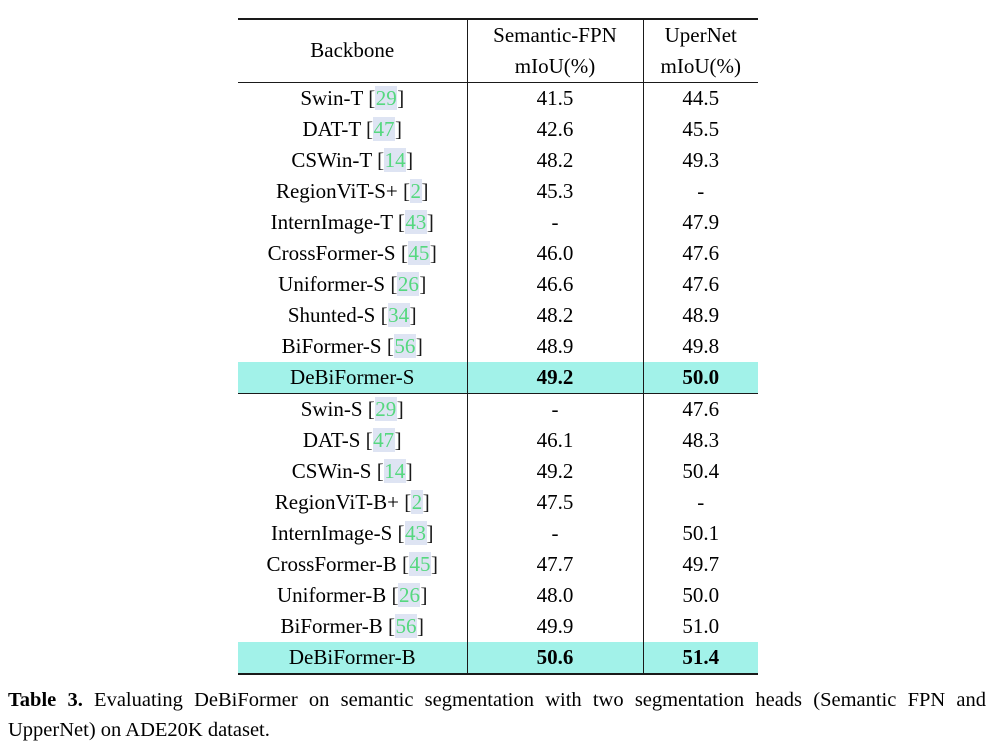 The height and width of the screenshot is (756, 994). I want to click on cell-upernet-miou: 50.0, so click(700, 595).